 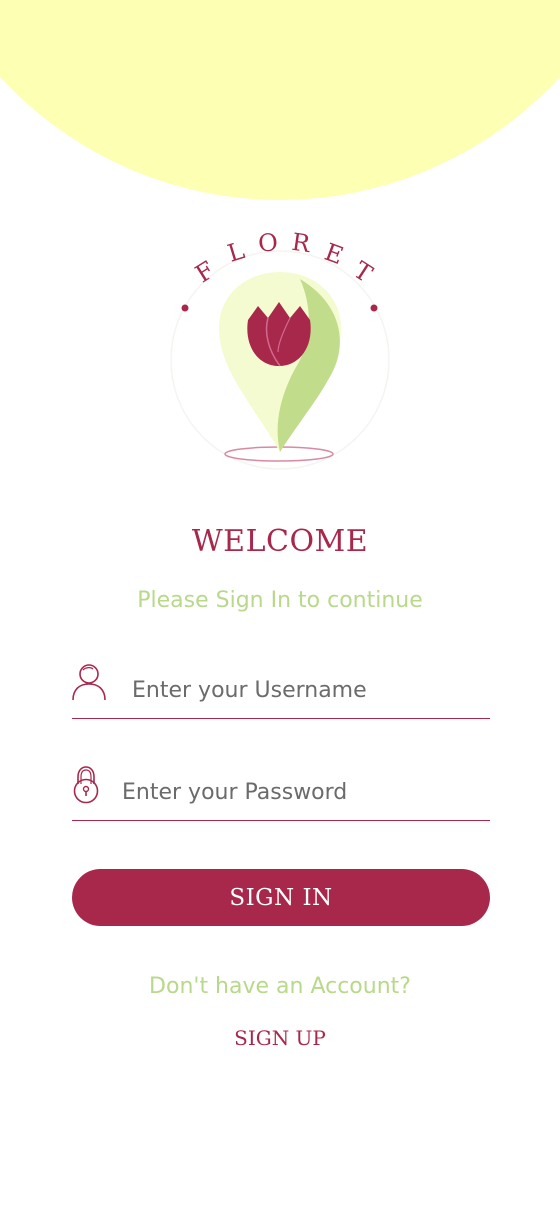 I want to click on logo-letter: O, so click(x=268, y=242).